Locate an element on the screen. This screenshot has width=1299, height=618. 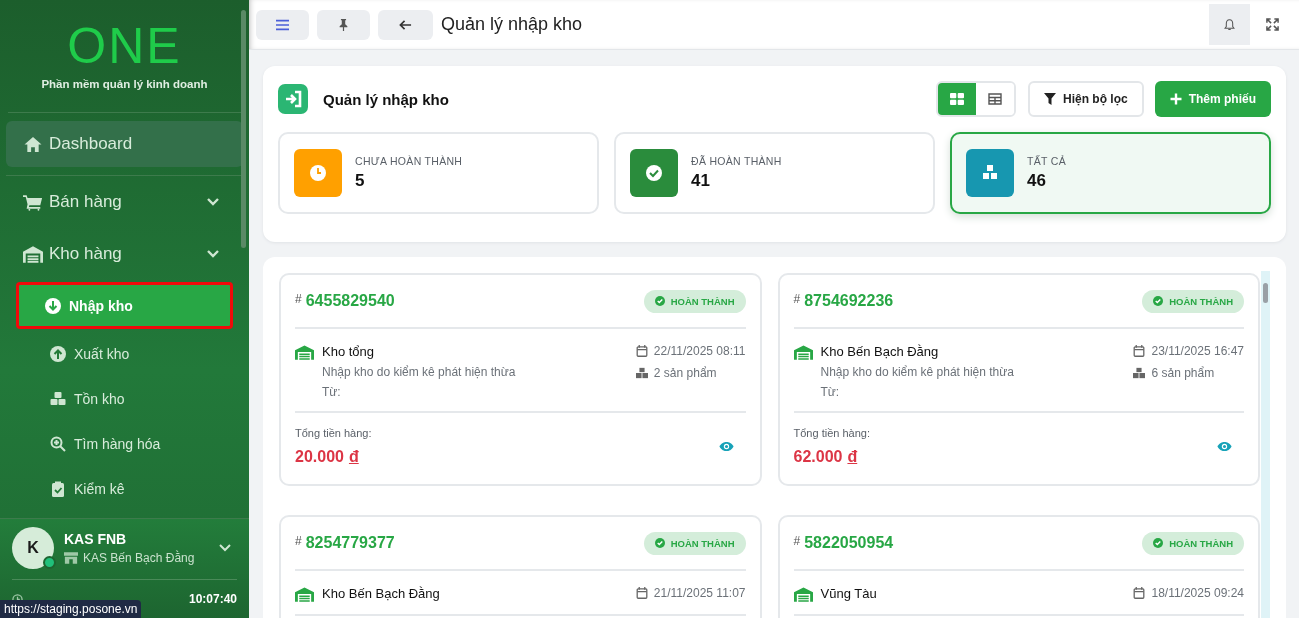
avatar: K is located at coordinates (33, 548).